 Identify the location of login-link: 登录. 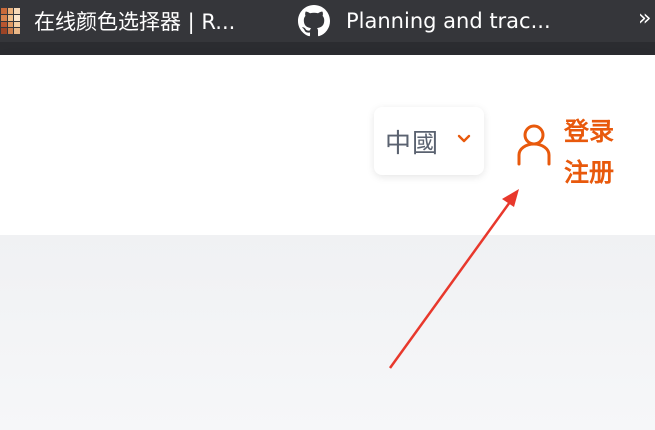
(589, 130).